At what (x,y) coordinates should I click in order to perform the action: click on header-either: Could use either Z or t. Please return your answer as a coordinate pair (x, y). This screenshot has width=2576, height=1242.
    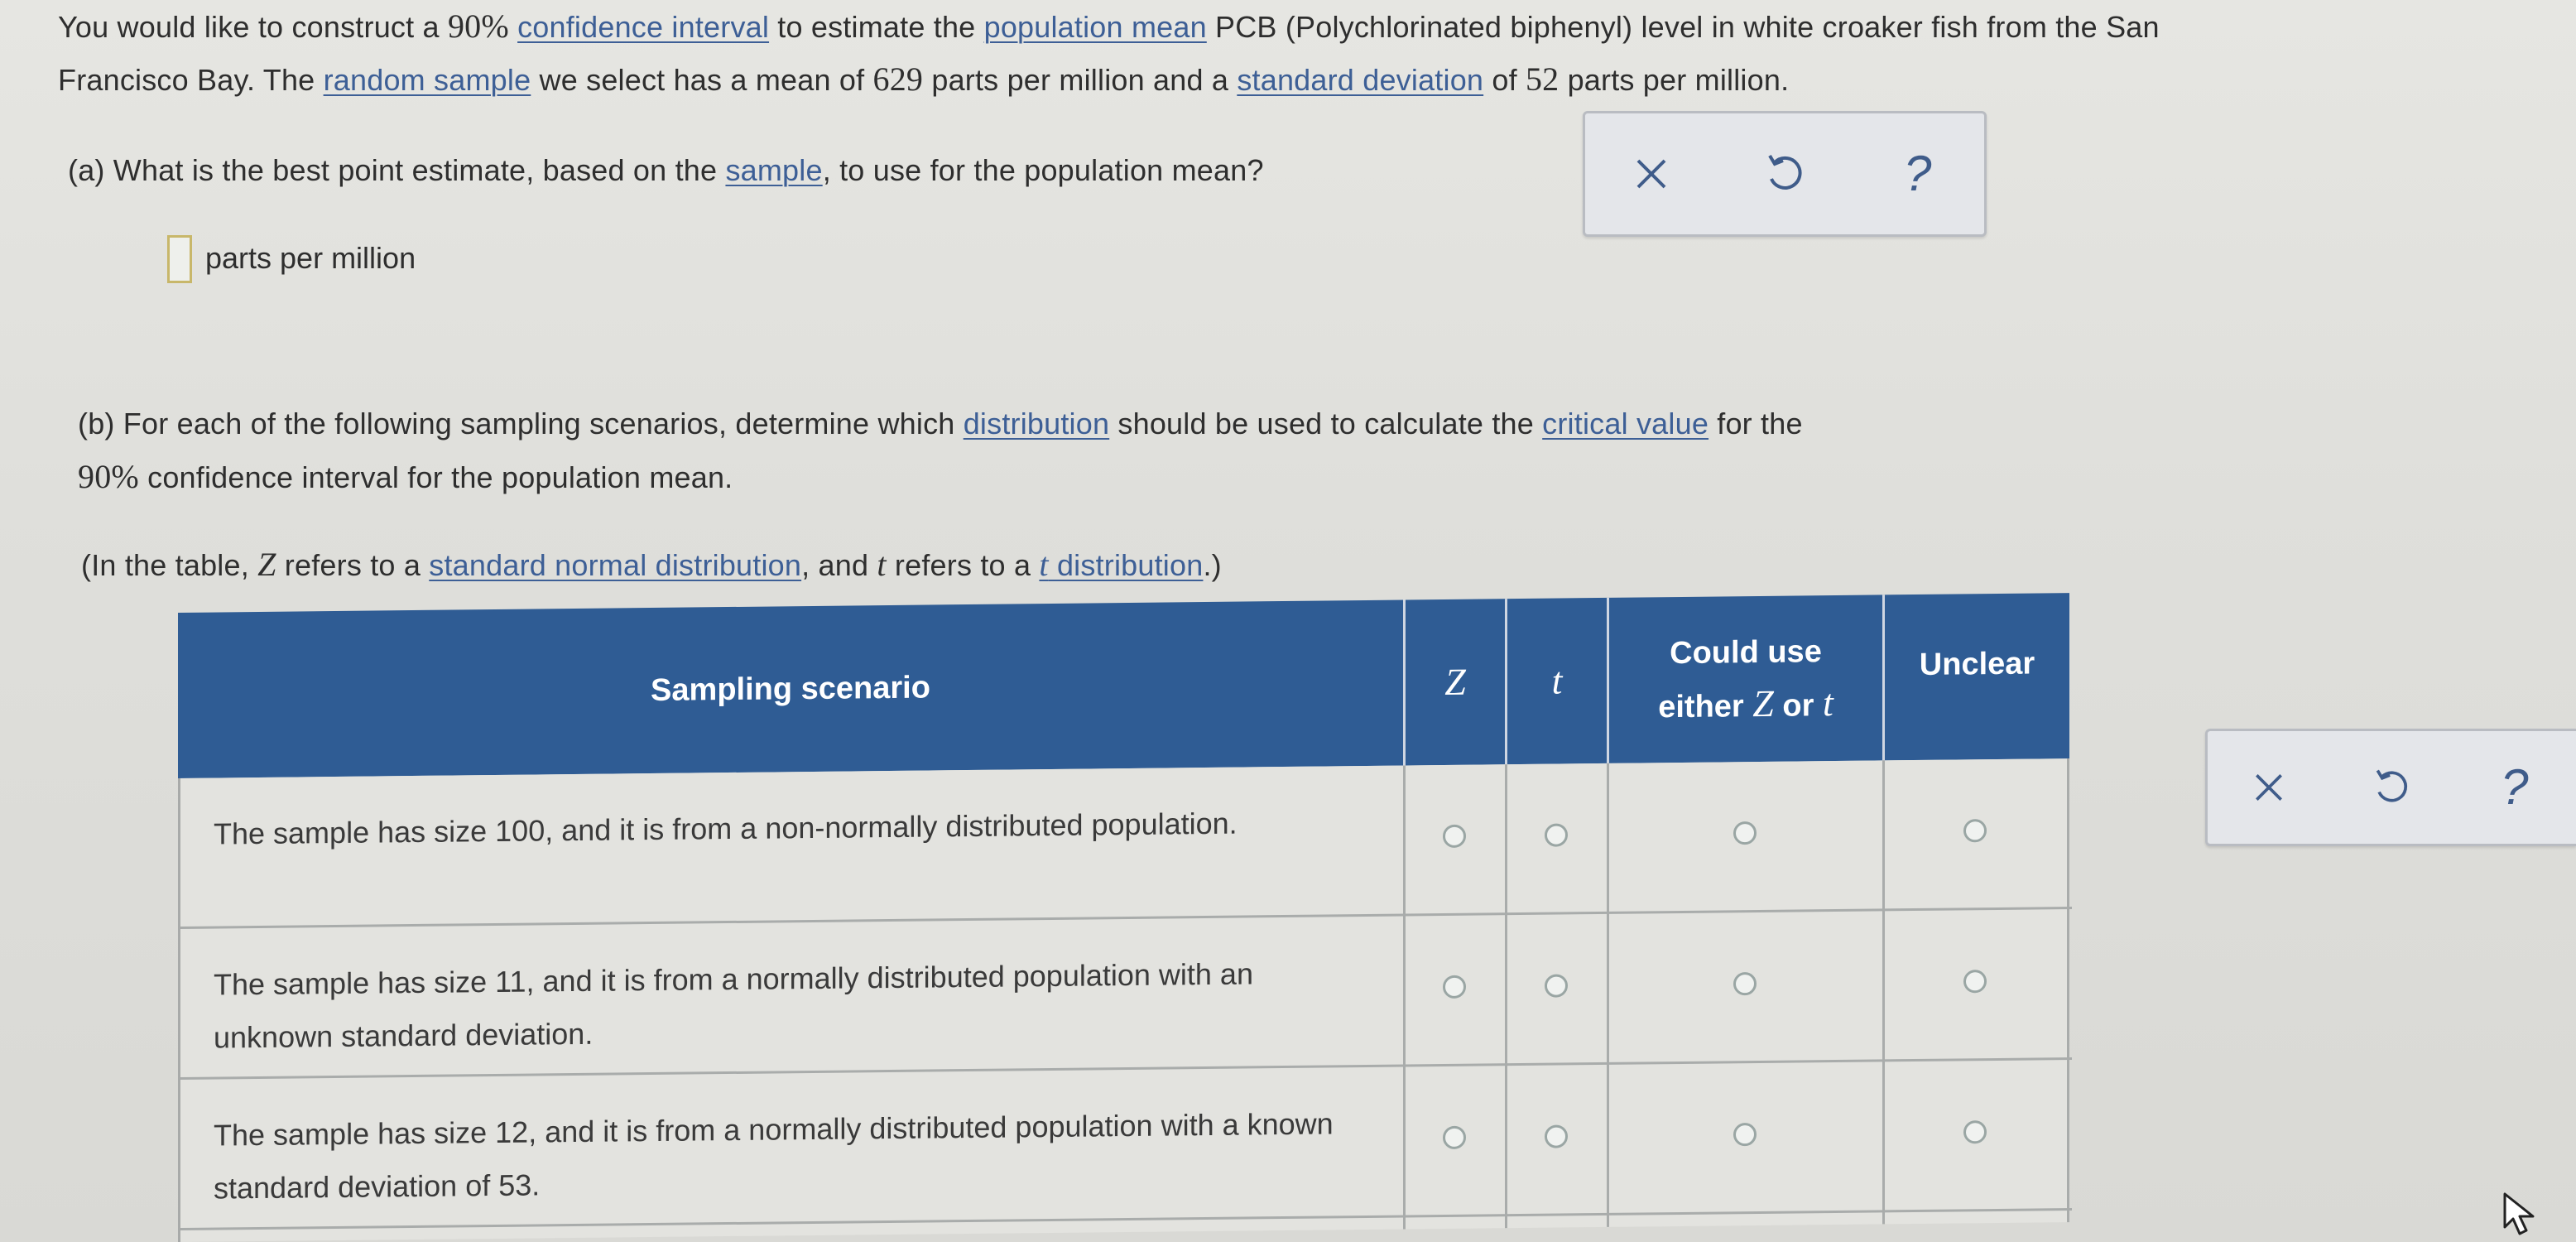
    Looking at the image, I should click on (1745, 678).